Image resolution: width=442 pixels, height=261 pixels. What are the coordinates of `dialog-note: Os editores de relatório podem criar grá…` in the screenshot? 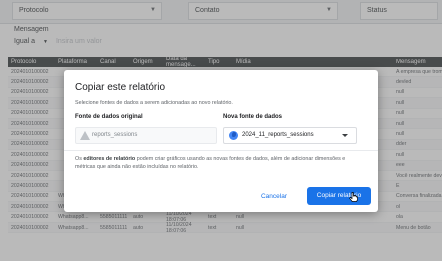 It's located at (221, 163).